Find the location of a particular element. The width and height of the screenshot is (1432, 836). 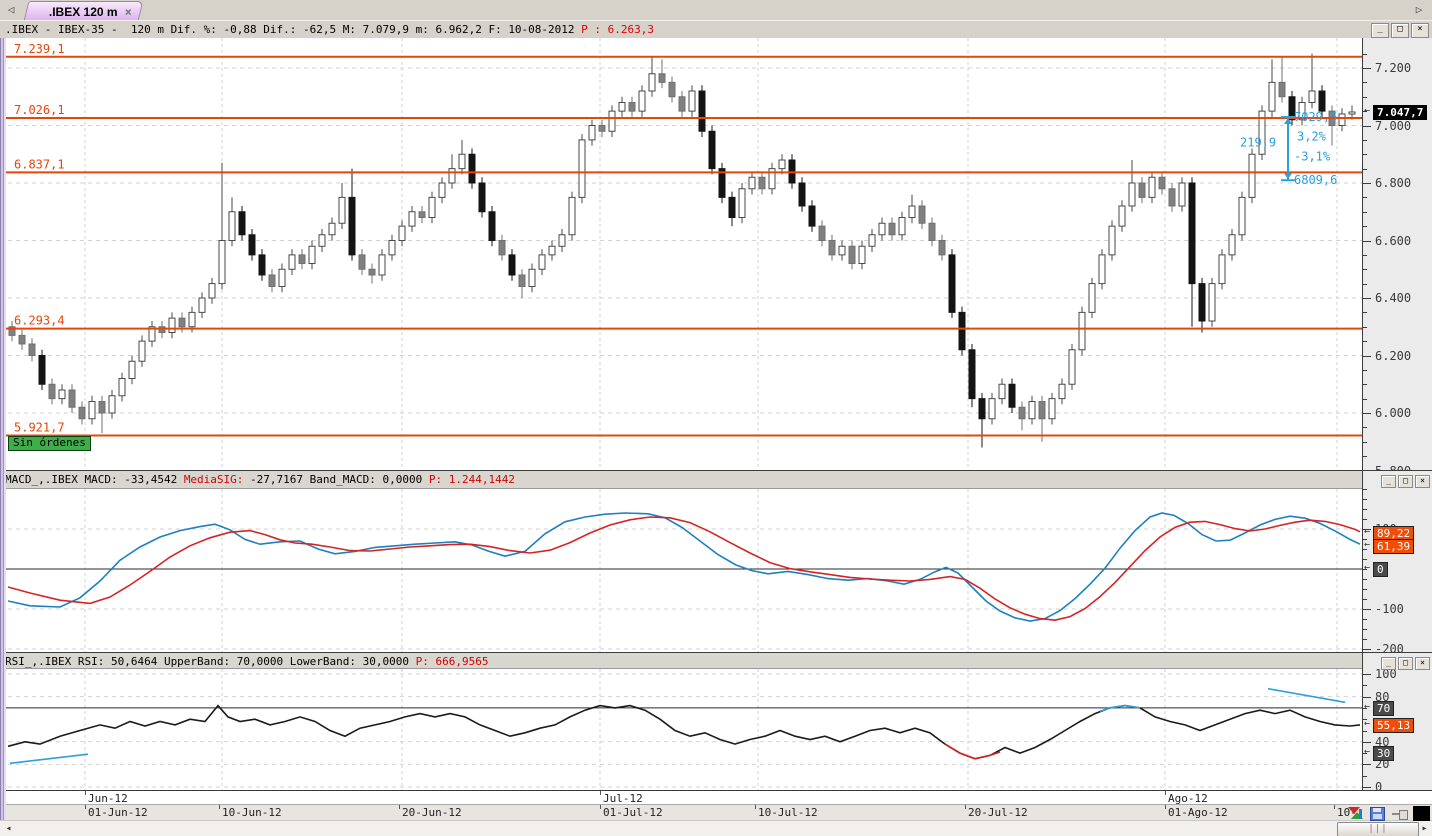

y-axis-tick-label: 6.200 is located at coordinates (1393, 355).